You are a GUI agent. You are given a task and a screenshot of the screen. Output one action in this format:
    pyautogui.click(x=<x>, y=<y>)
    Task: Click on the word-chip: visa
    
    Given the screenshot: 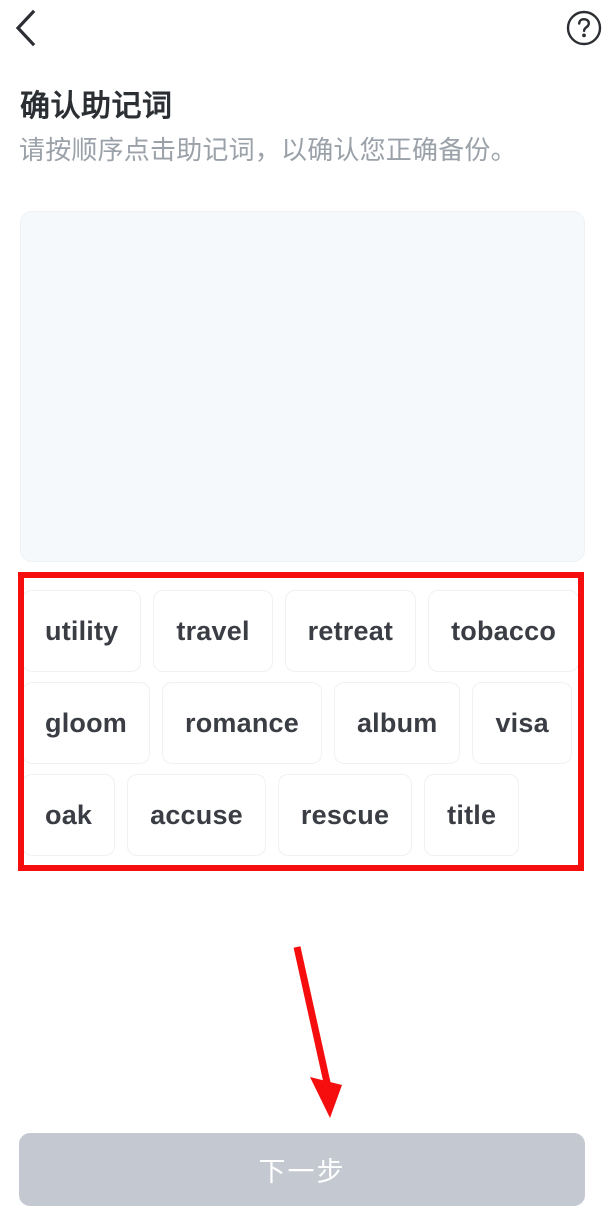 What is the action you would take?
    pyautogui.click(x=522, y=723)
    